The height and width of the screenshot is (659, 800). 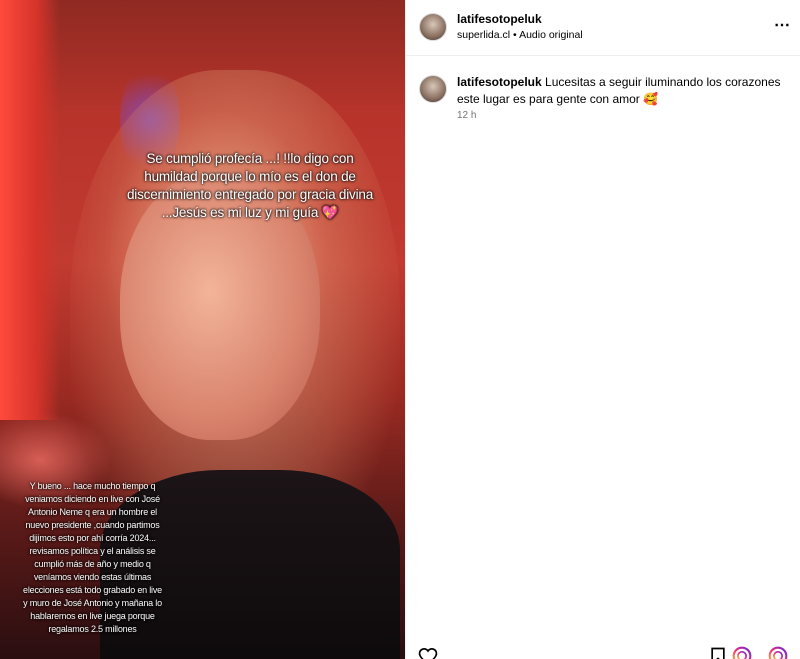 I want to click on header-subline: superlida.cl • Audio original, so click(x=520, y=35).